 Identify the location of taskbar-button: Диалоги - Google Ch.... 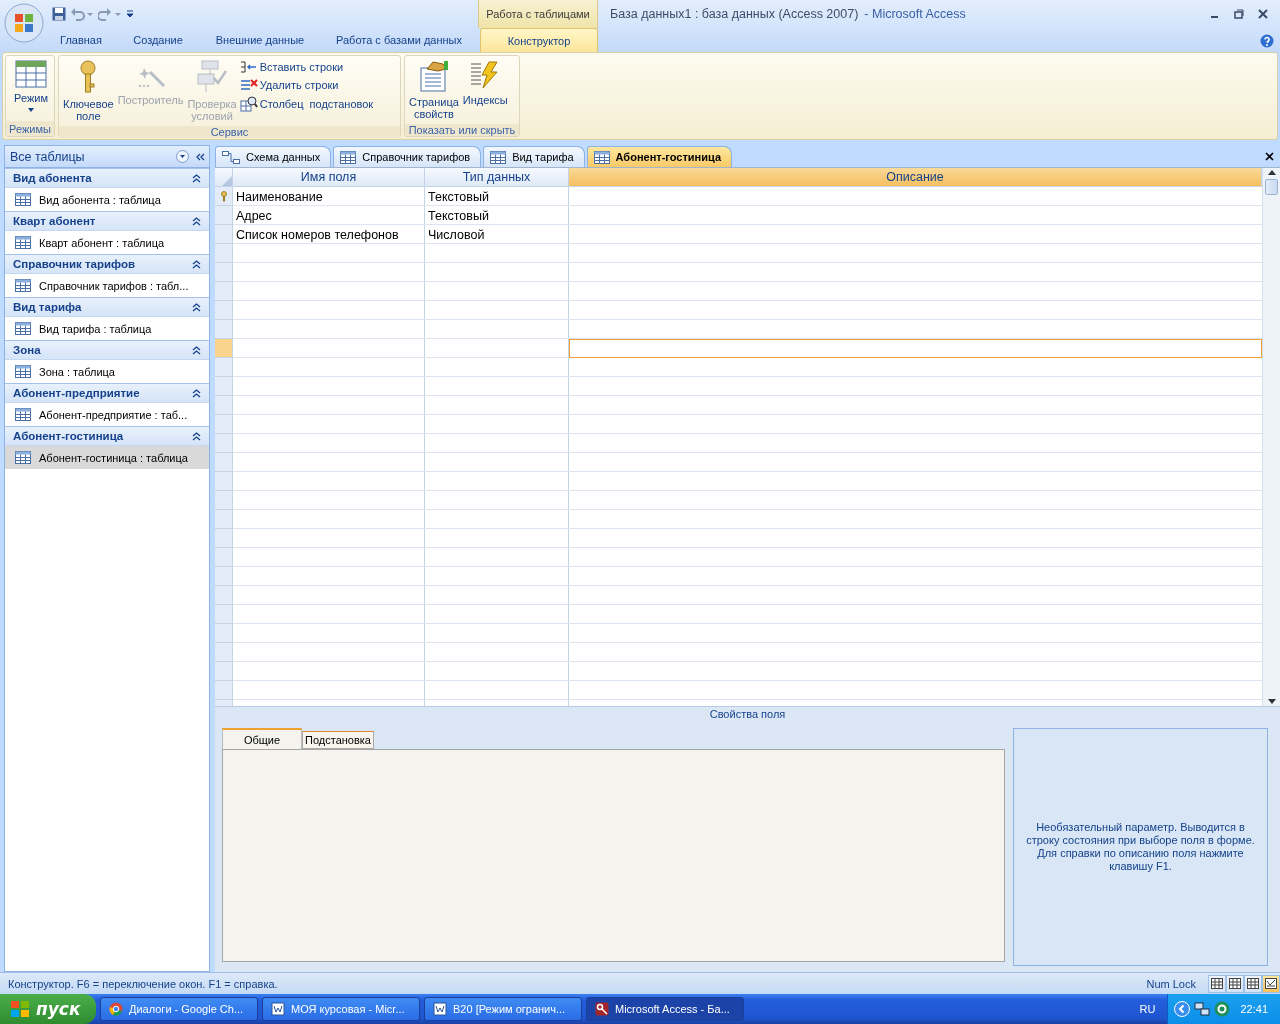
(179, 1009).